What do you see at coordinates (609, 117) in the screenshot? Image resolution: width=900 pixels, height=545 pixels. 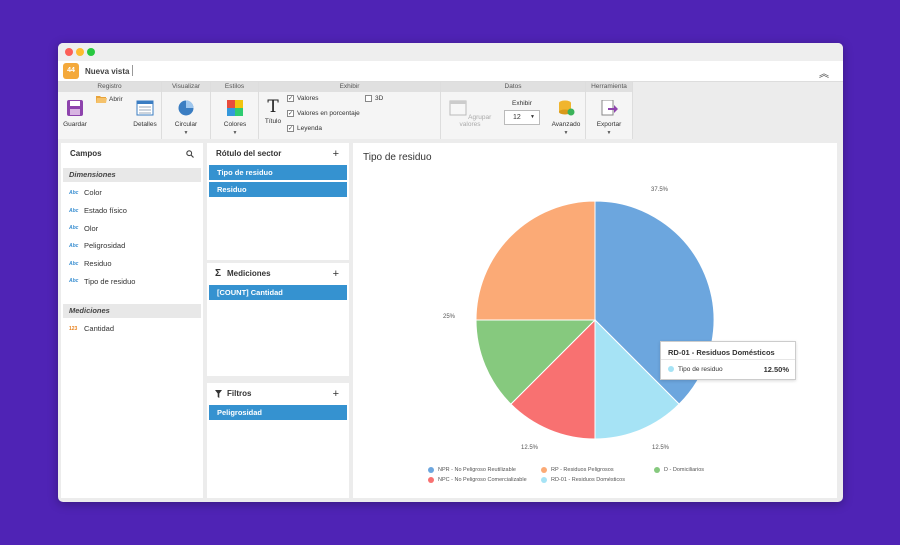 I see `exportar-dropdown: Exportar ▼` at bounding box center [609, 117].